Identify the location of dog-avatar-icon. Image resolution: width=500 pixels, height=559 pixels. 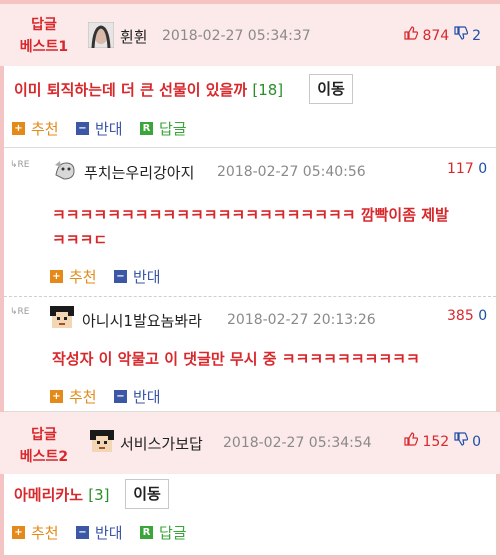
(65, 170).